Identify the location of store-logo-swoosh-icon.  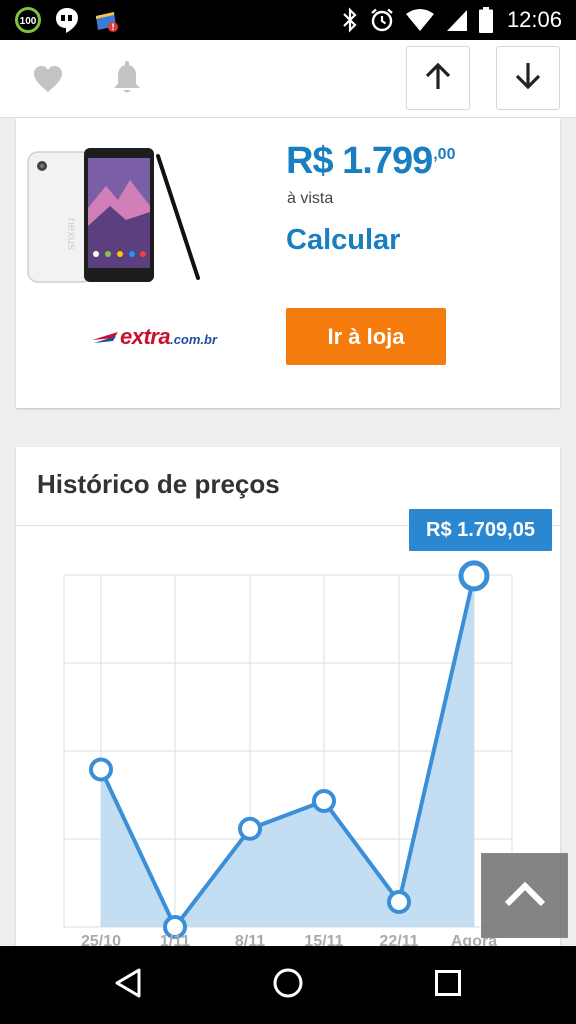
(105, 337).